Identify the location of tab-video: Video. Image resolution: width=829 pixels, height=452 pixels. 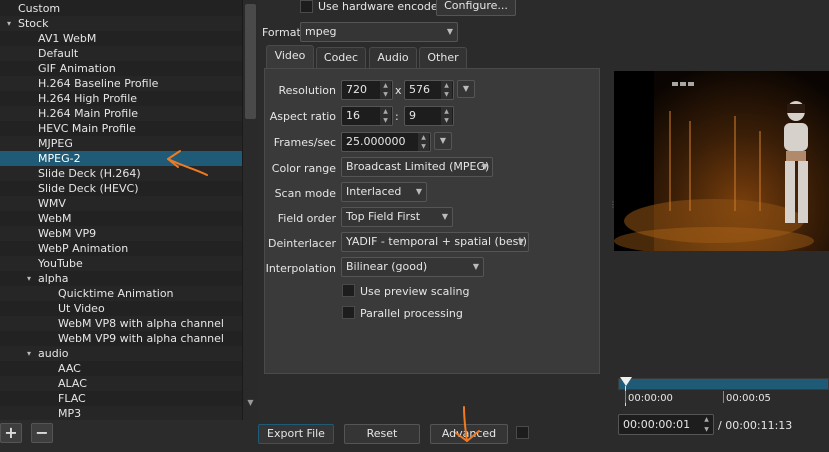
(290, 56).